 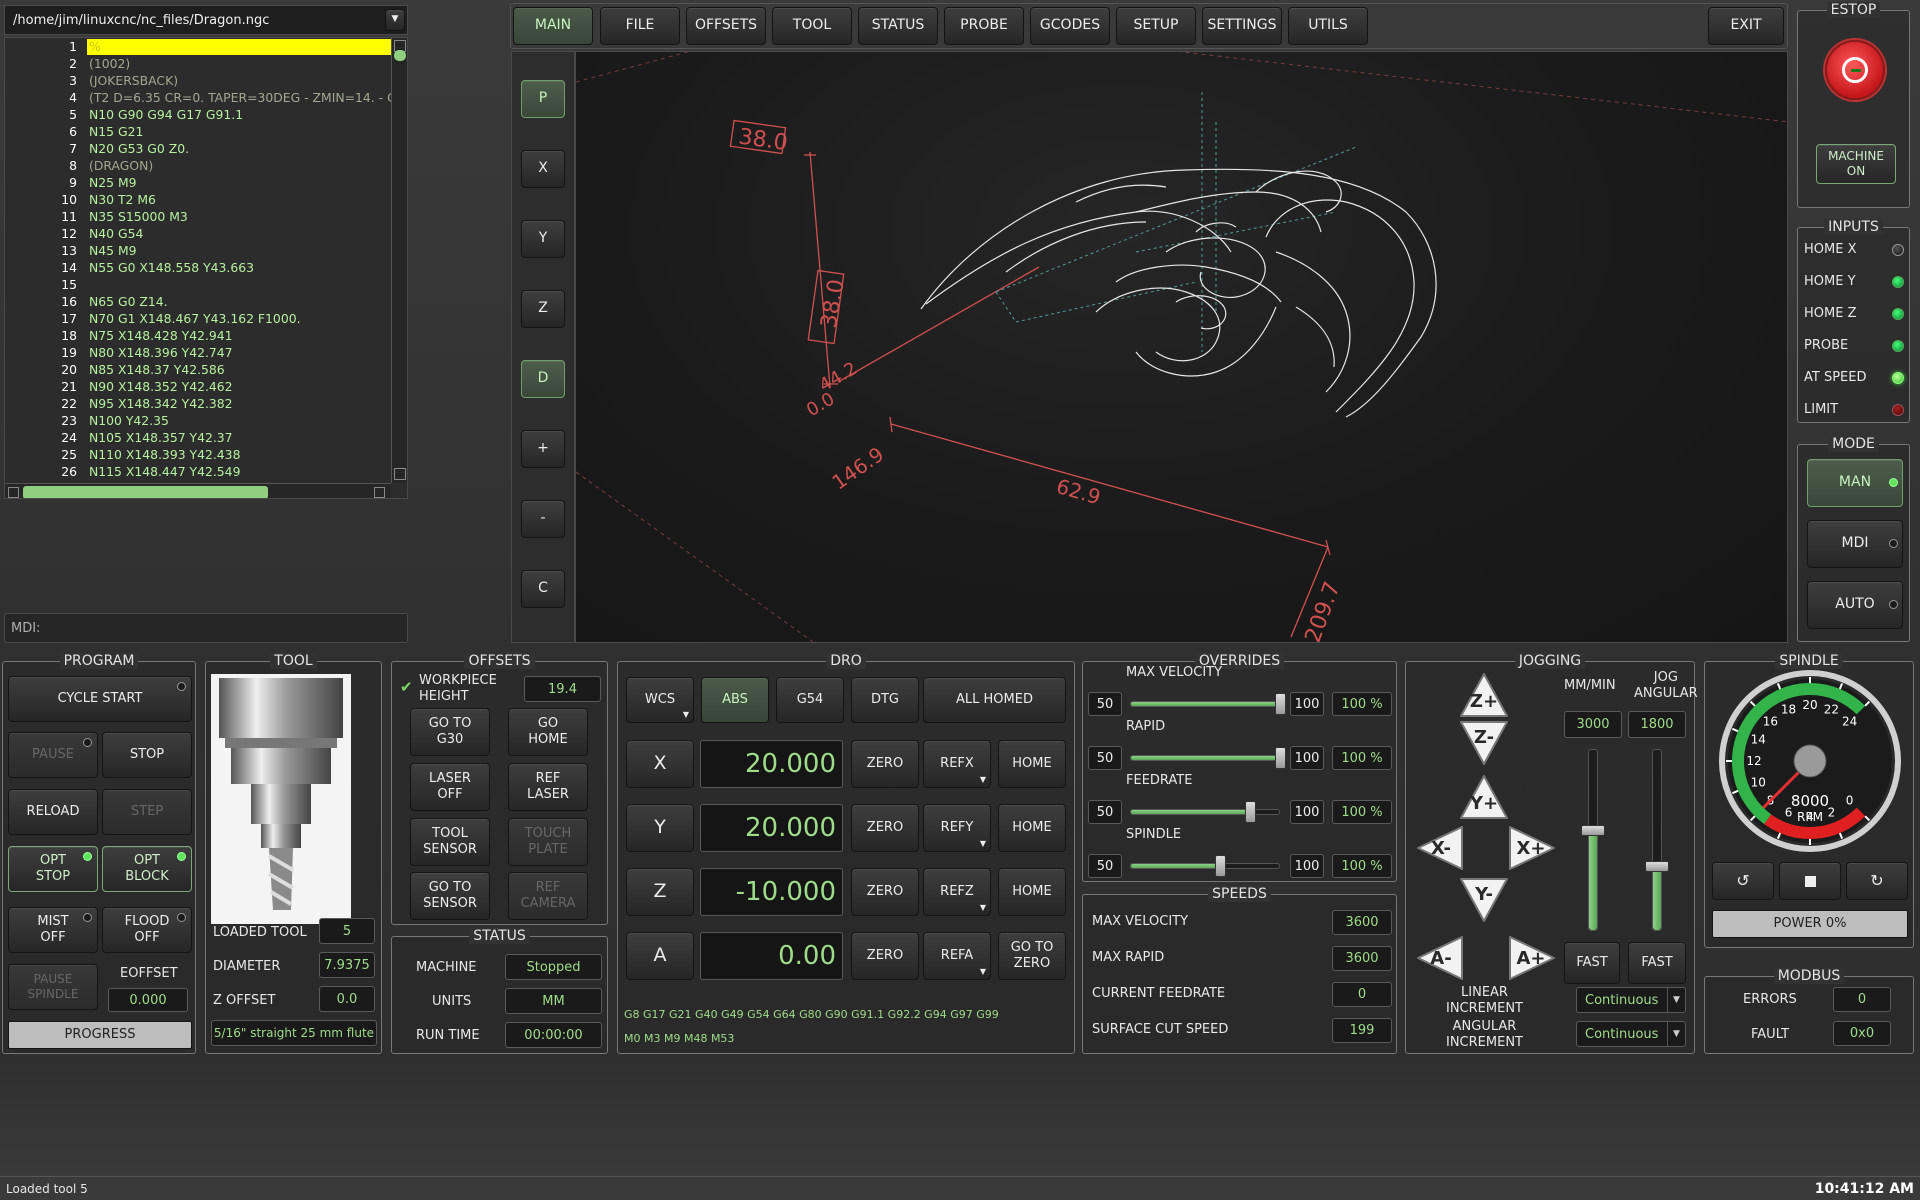 What do you see at coordinates (957, 764) in the screenshot?
I see `ref-x-button: REFX ▼` at bounding box center [957, 764].